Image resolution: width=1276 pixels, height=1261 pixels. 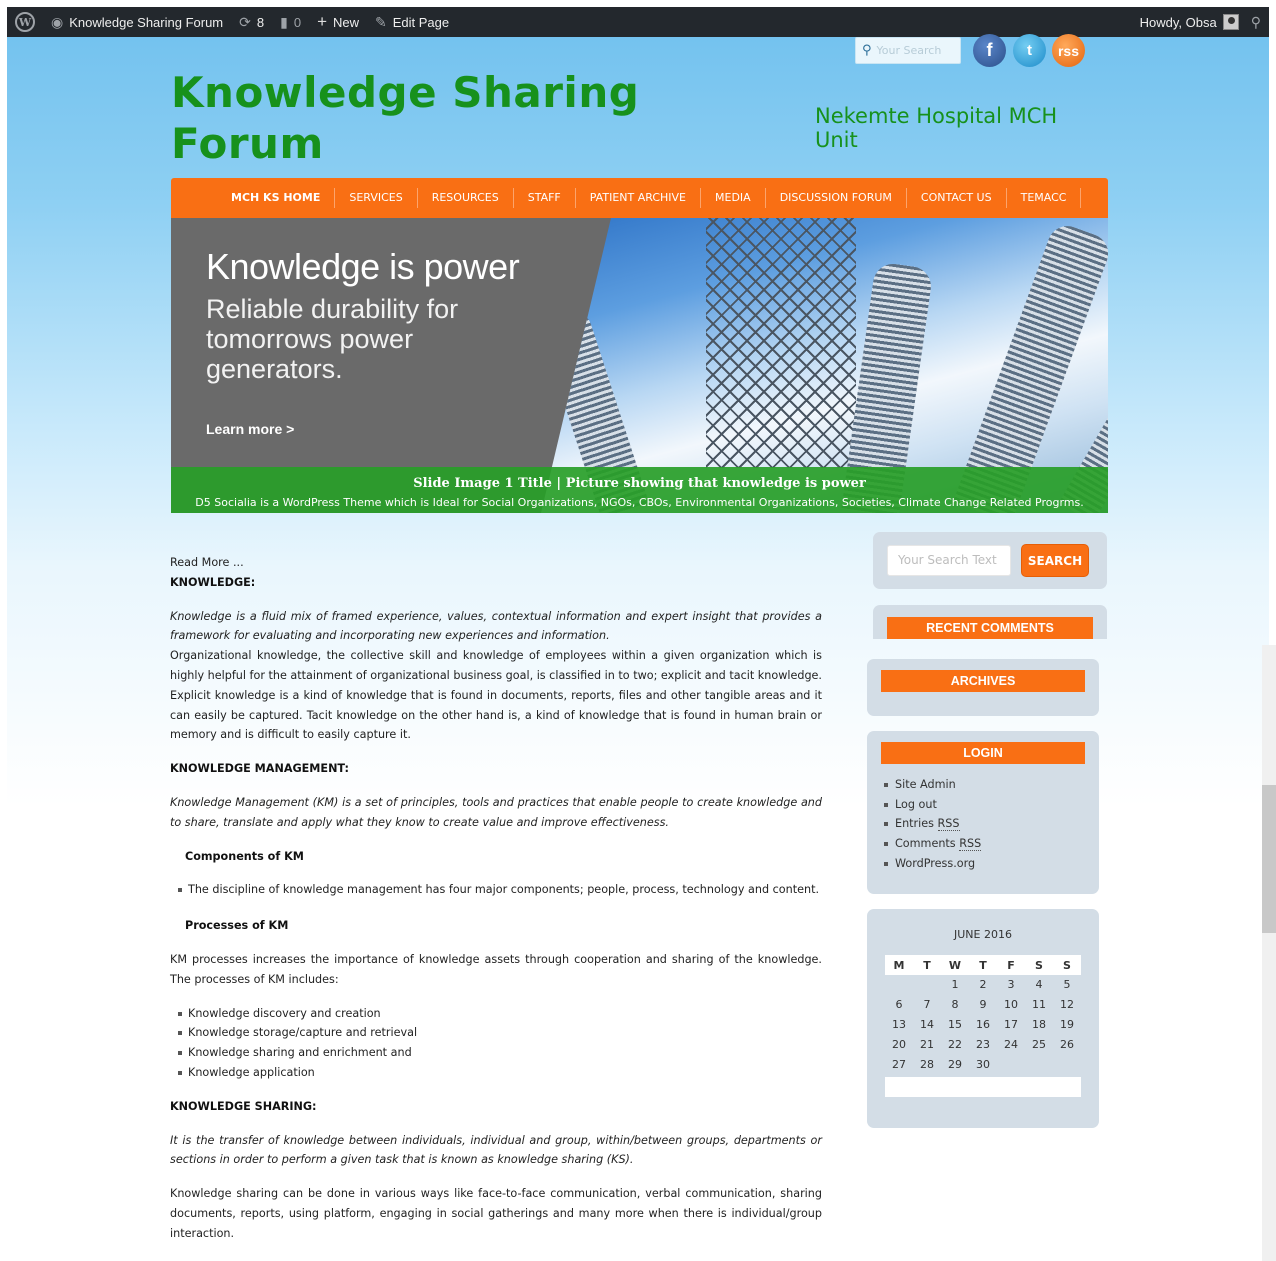 What do you see at coordinates (899, 1024) in the screenshot?
I see `calendar-day: 13` at bounding box center [899, 1024].